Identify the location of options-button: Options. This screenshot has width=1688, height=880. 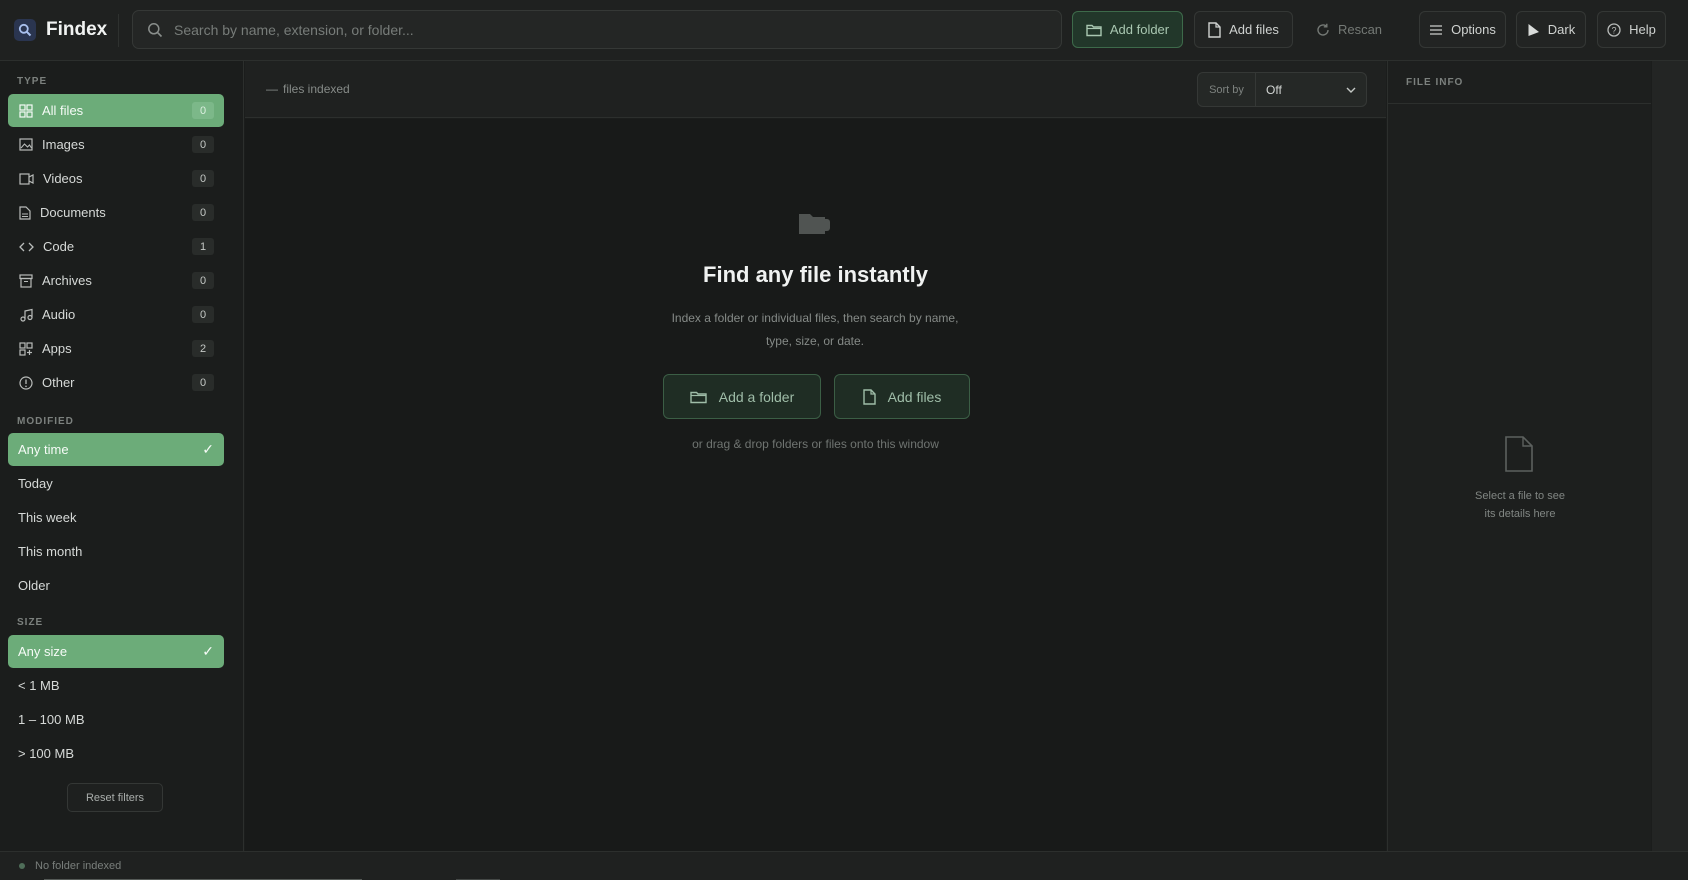
(1462, 29).